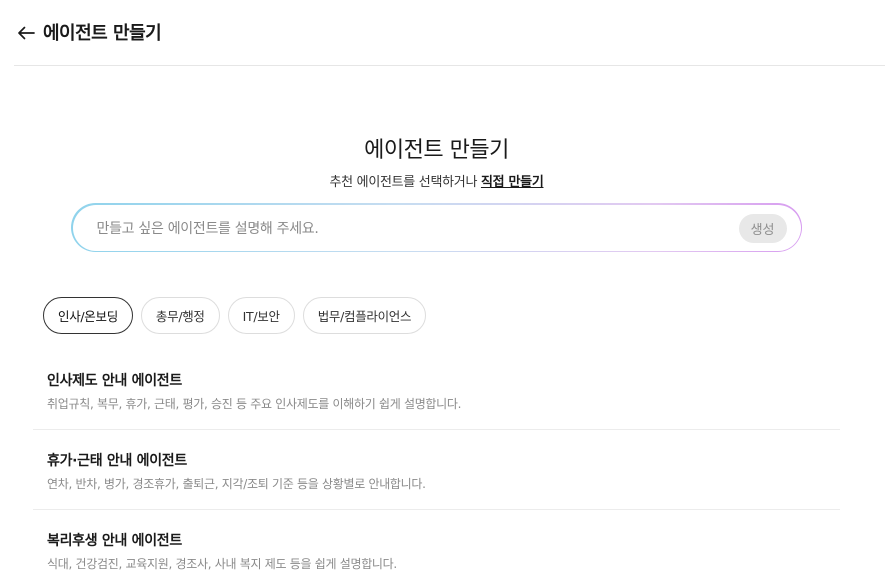 The height and width of the screenshot is (583, 885). I want to click on hero-subtitle: 추천 에이전트를 선택하거나 직접 만들기, so click(436, 180).